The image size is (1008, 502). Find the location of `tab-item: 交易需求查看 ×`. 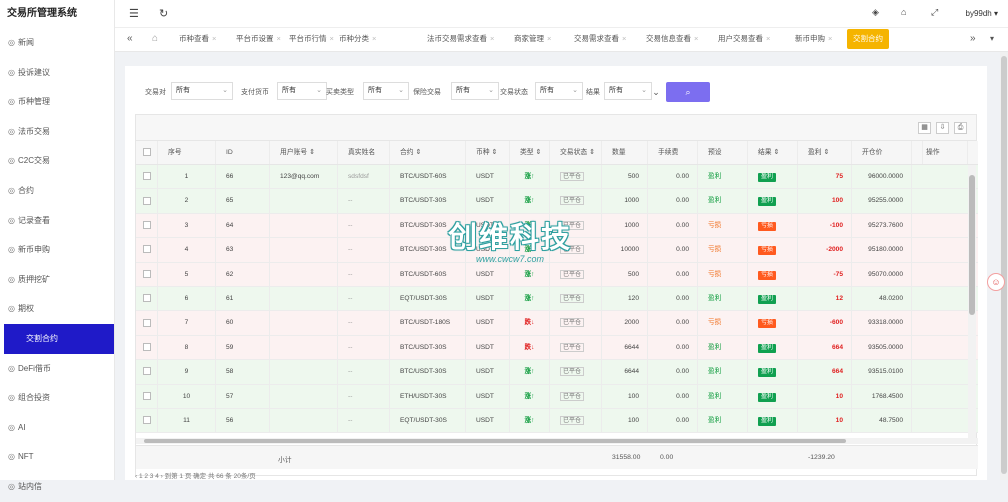

tab-item: 交易需求查看 × is located at coordinates (600, 39).